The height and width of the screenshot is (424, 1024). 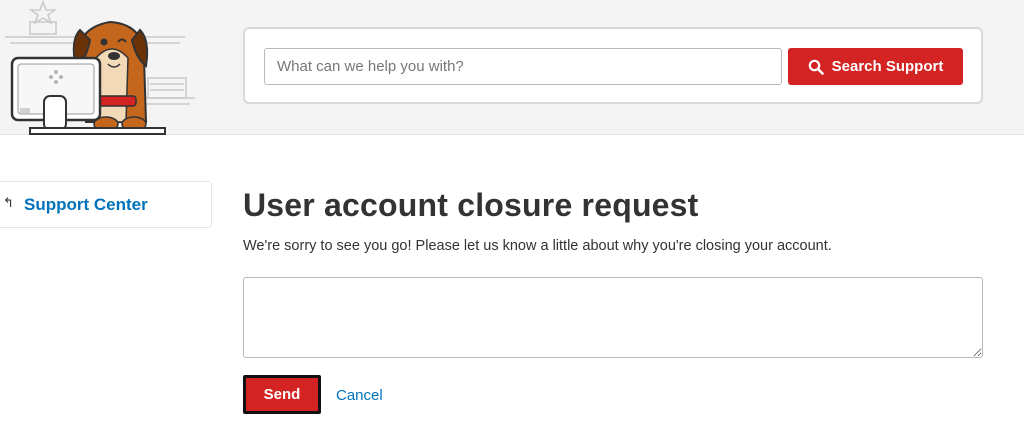 I want to click on send-button: Send, so click(x=282, y=394).